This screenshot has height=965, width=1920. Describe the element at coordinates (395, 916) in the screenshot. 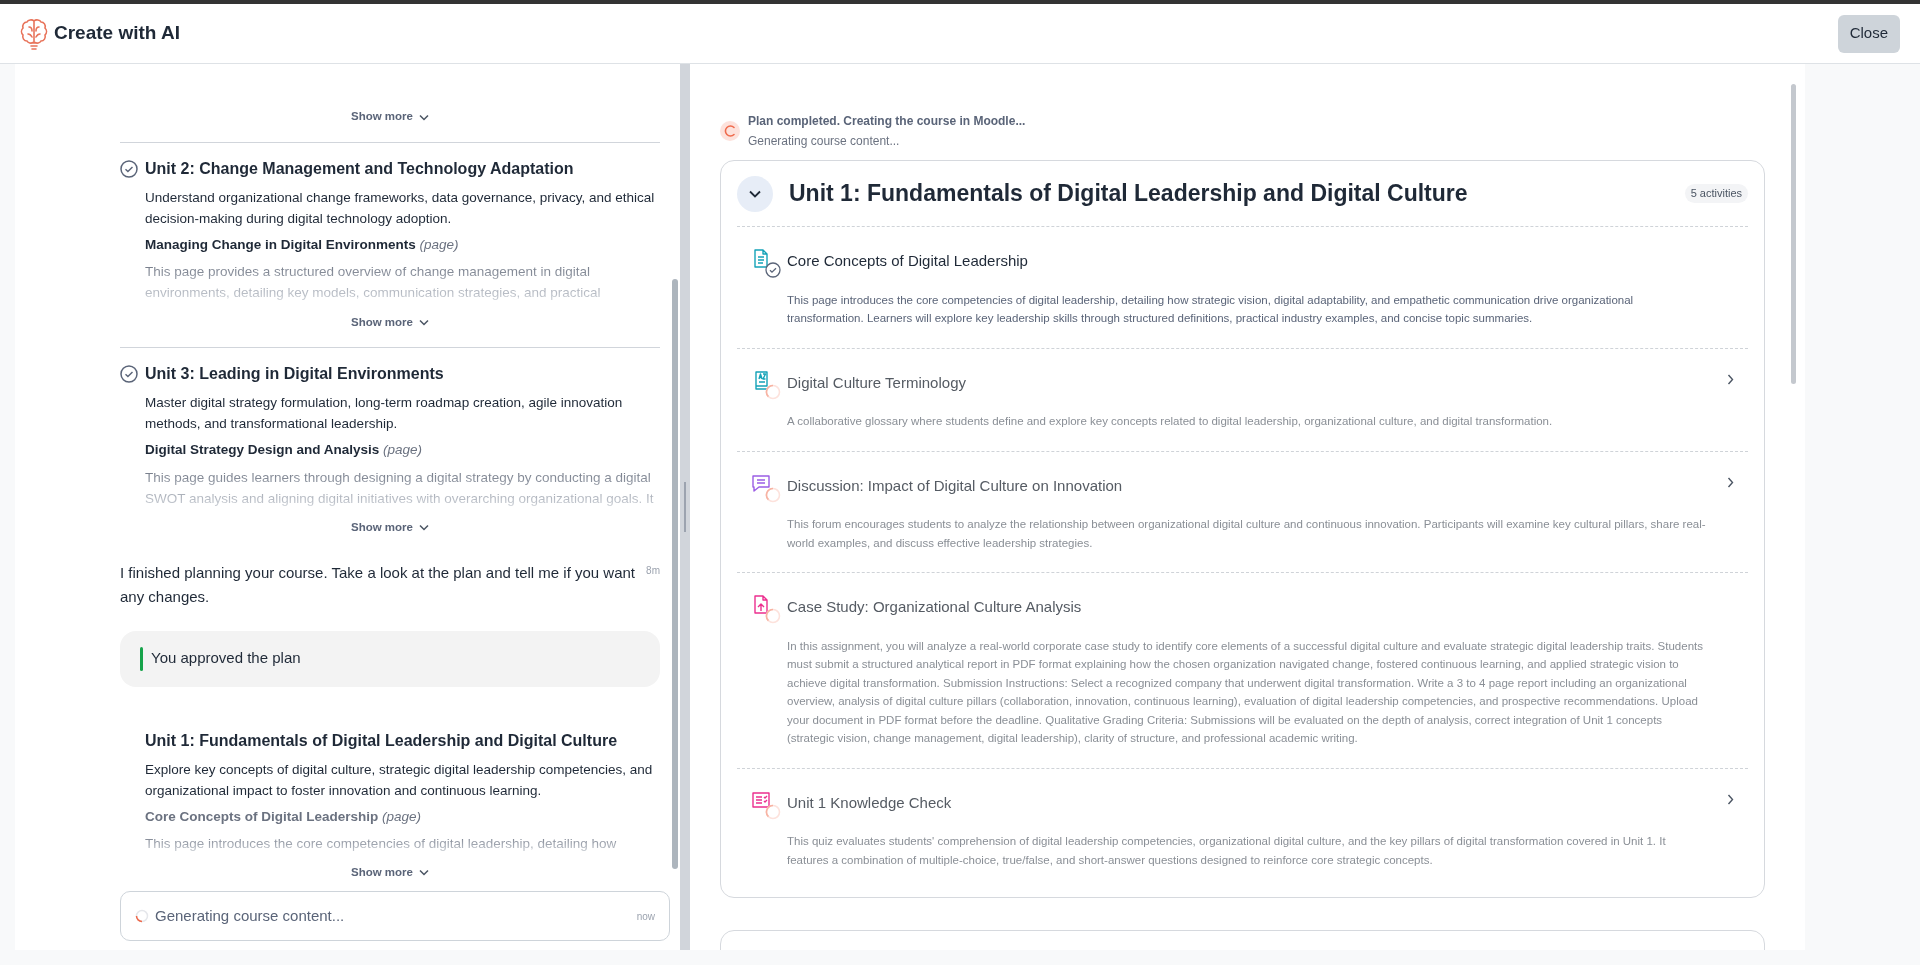

I see `status-field: Generating course content... now` at that location.